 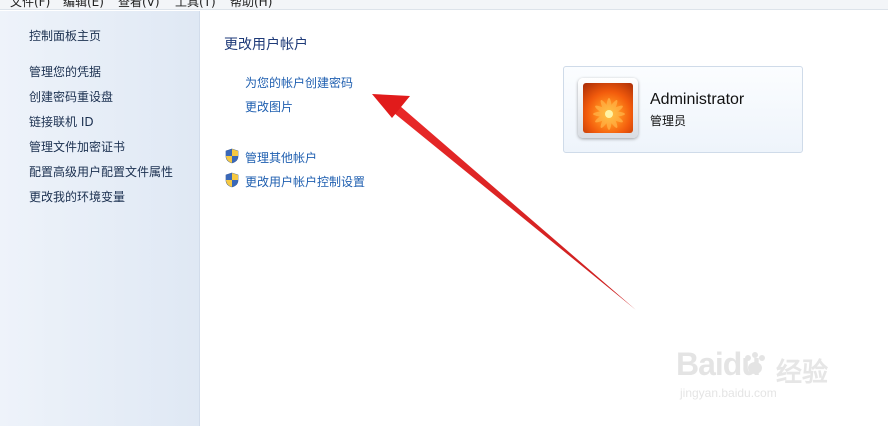 What do you see at coordinates (65, 71) in the screenshot?
I see `sidebar-item-manage-credentials: 管理您的凭据` at bounding box center [65, 71].